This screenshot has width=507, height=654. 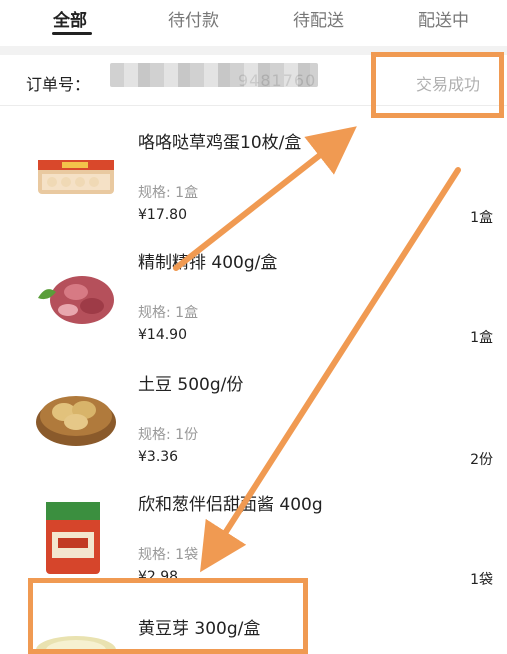 I want to click on item-highlight-box, so click(x=168, y=616).